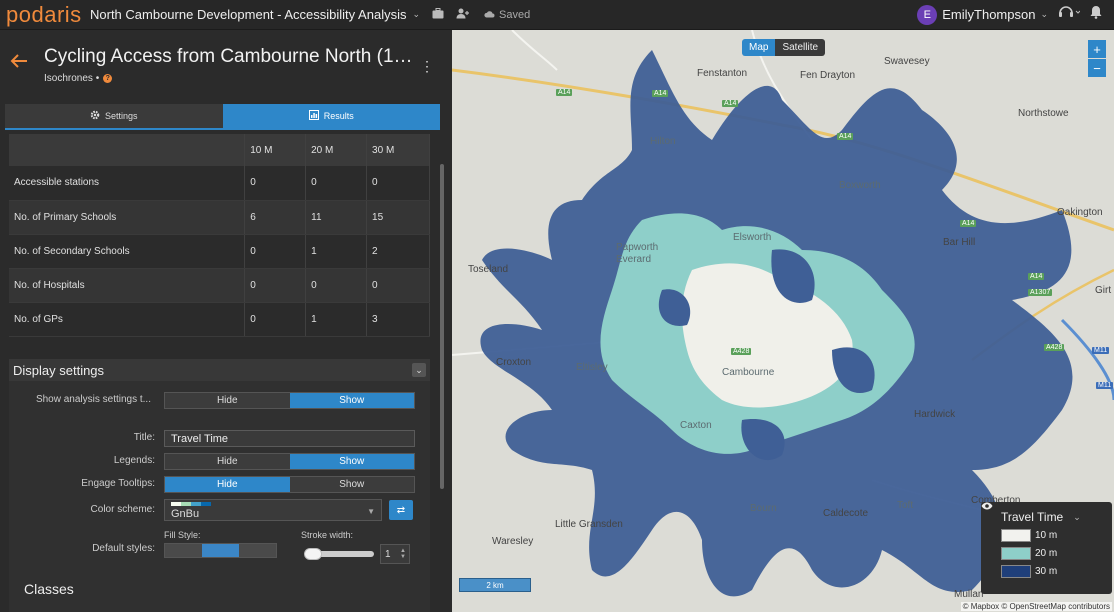 The width and height of the screenshot is (1114, 612). What do you see at coordinates (495, 585) in the screenshot?
I see `map-scale-bar: 2 km` at bounding box center [495, 585].